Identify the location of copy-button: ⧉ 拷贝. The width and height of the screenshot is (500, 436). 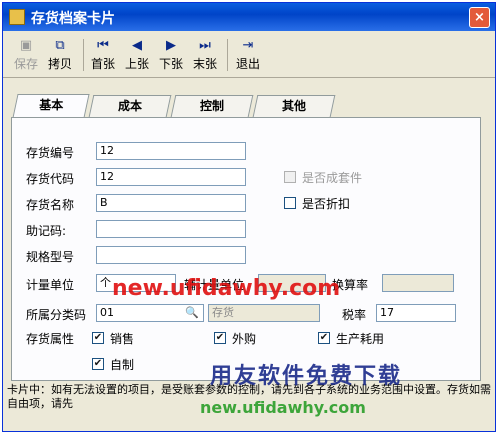
(60, 55).